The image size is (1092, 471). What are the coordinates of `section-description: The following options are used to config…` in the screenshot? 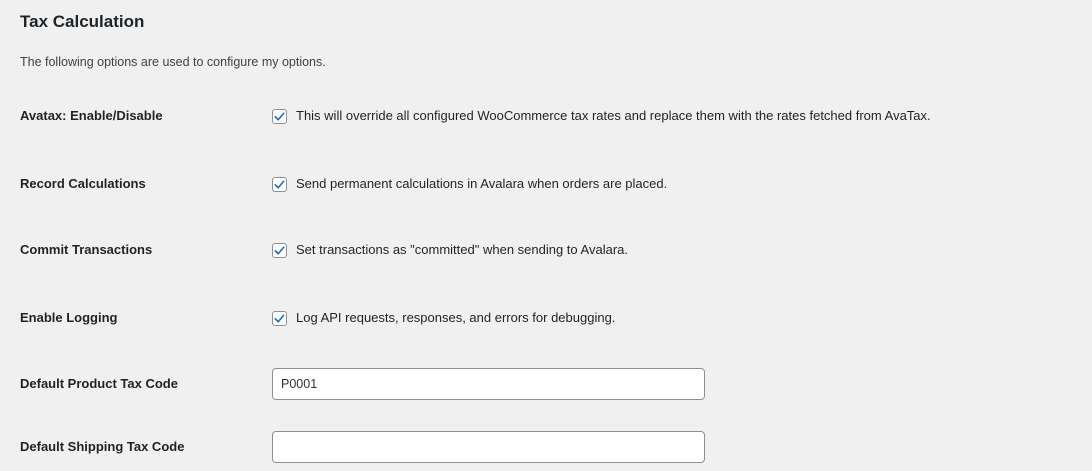 It's located at (173, 62).